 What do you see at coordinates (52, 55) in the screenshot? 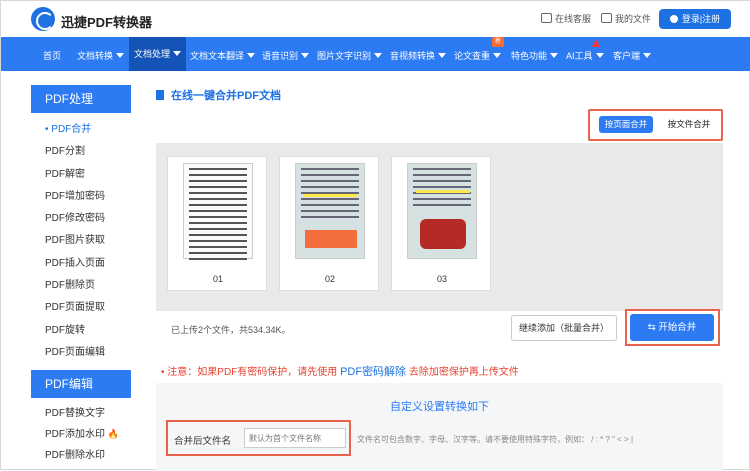
I see `nav-home: 首页` at bounding box center [52, 55].